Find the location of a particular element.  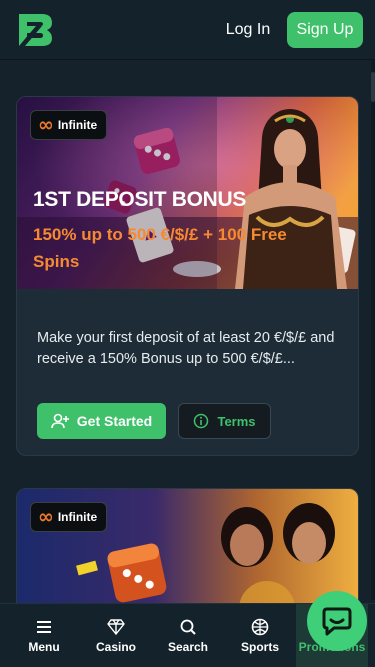

nav-label: Sports is located at coordinates (259, 647).